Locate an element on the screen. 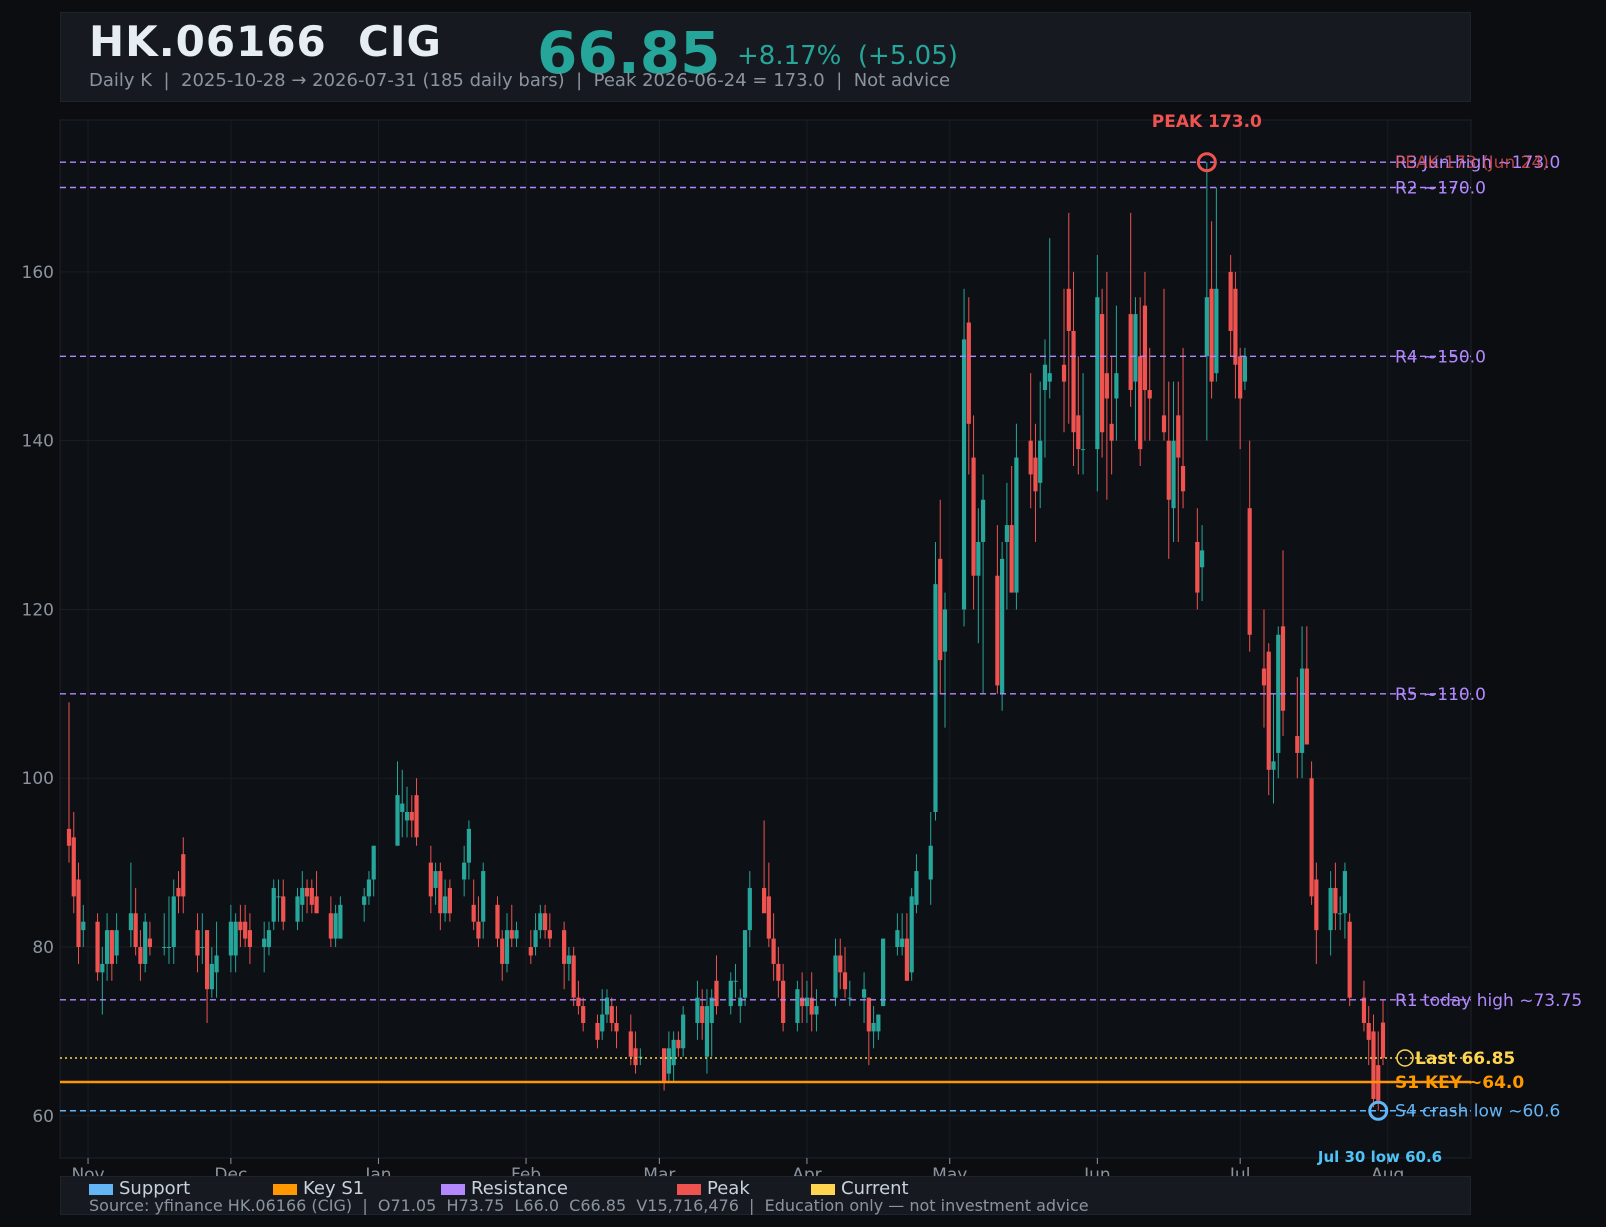  level-label-resistance: R4 ~150.0 is located at coordinates (1440, 357).